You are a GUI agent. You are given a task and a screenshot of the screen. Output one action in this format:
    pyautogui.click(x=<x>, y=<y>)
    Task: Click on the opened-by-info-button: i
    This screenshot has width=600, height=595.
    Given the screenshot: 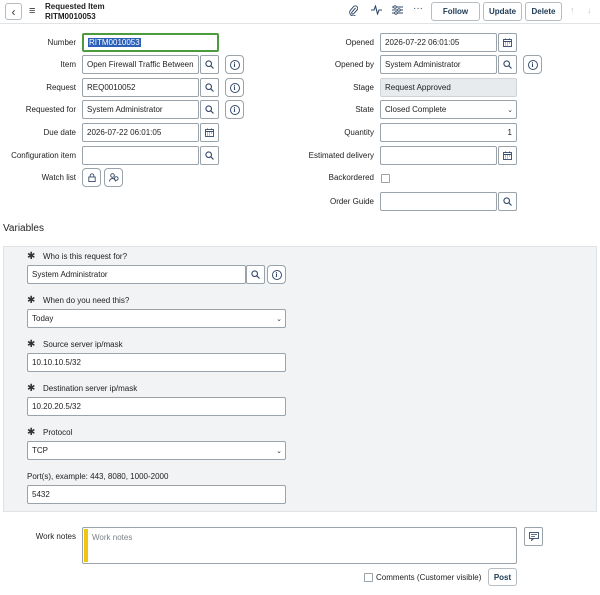 What is the action you would take?
    pyautogui.click(x=532, y=64)
    